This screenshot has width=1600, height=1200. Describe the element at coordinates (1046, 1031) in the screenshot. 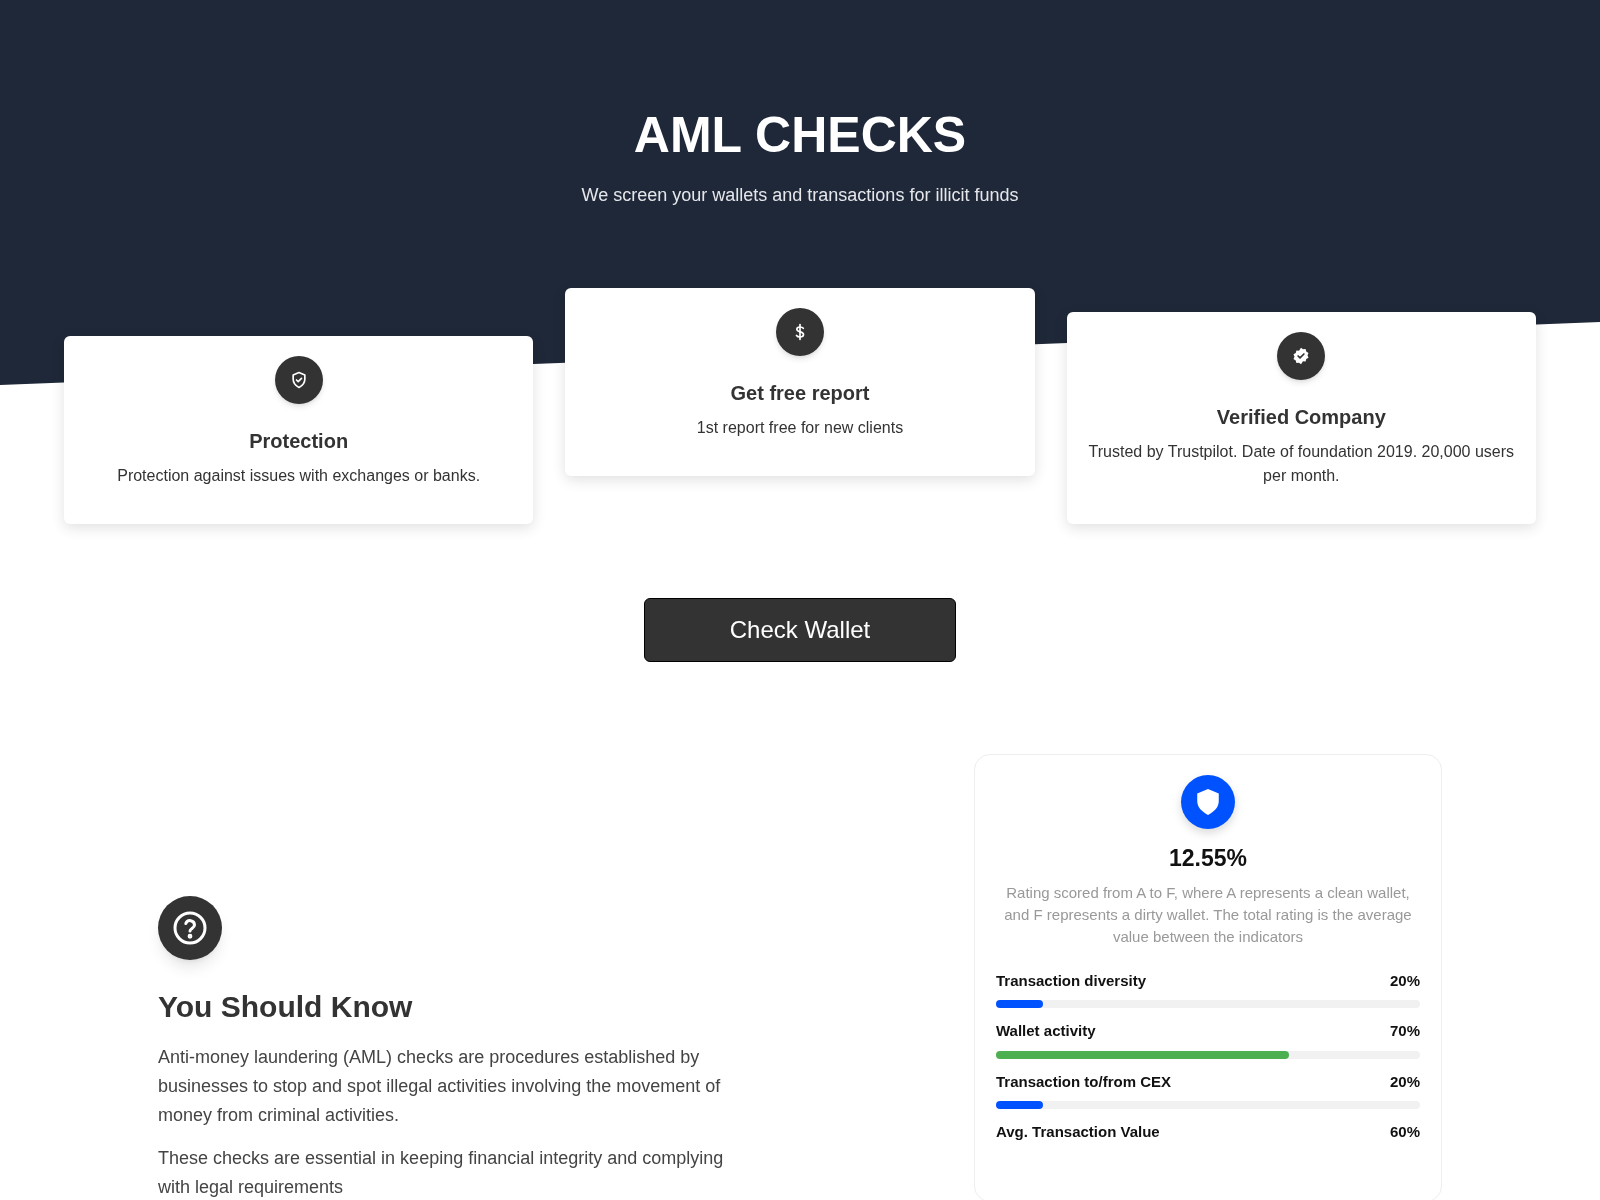

I see `indicator-label: Wallet activity` at that location.